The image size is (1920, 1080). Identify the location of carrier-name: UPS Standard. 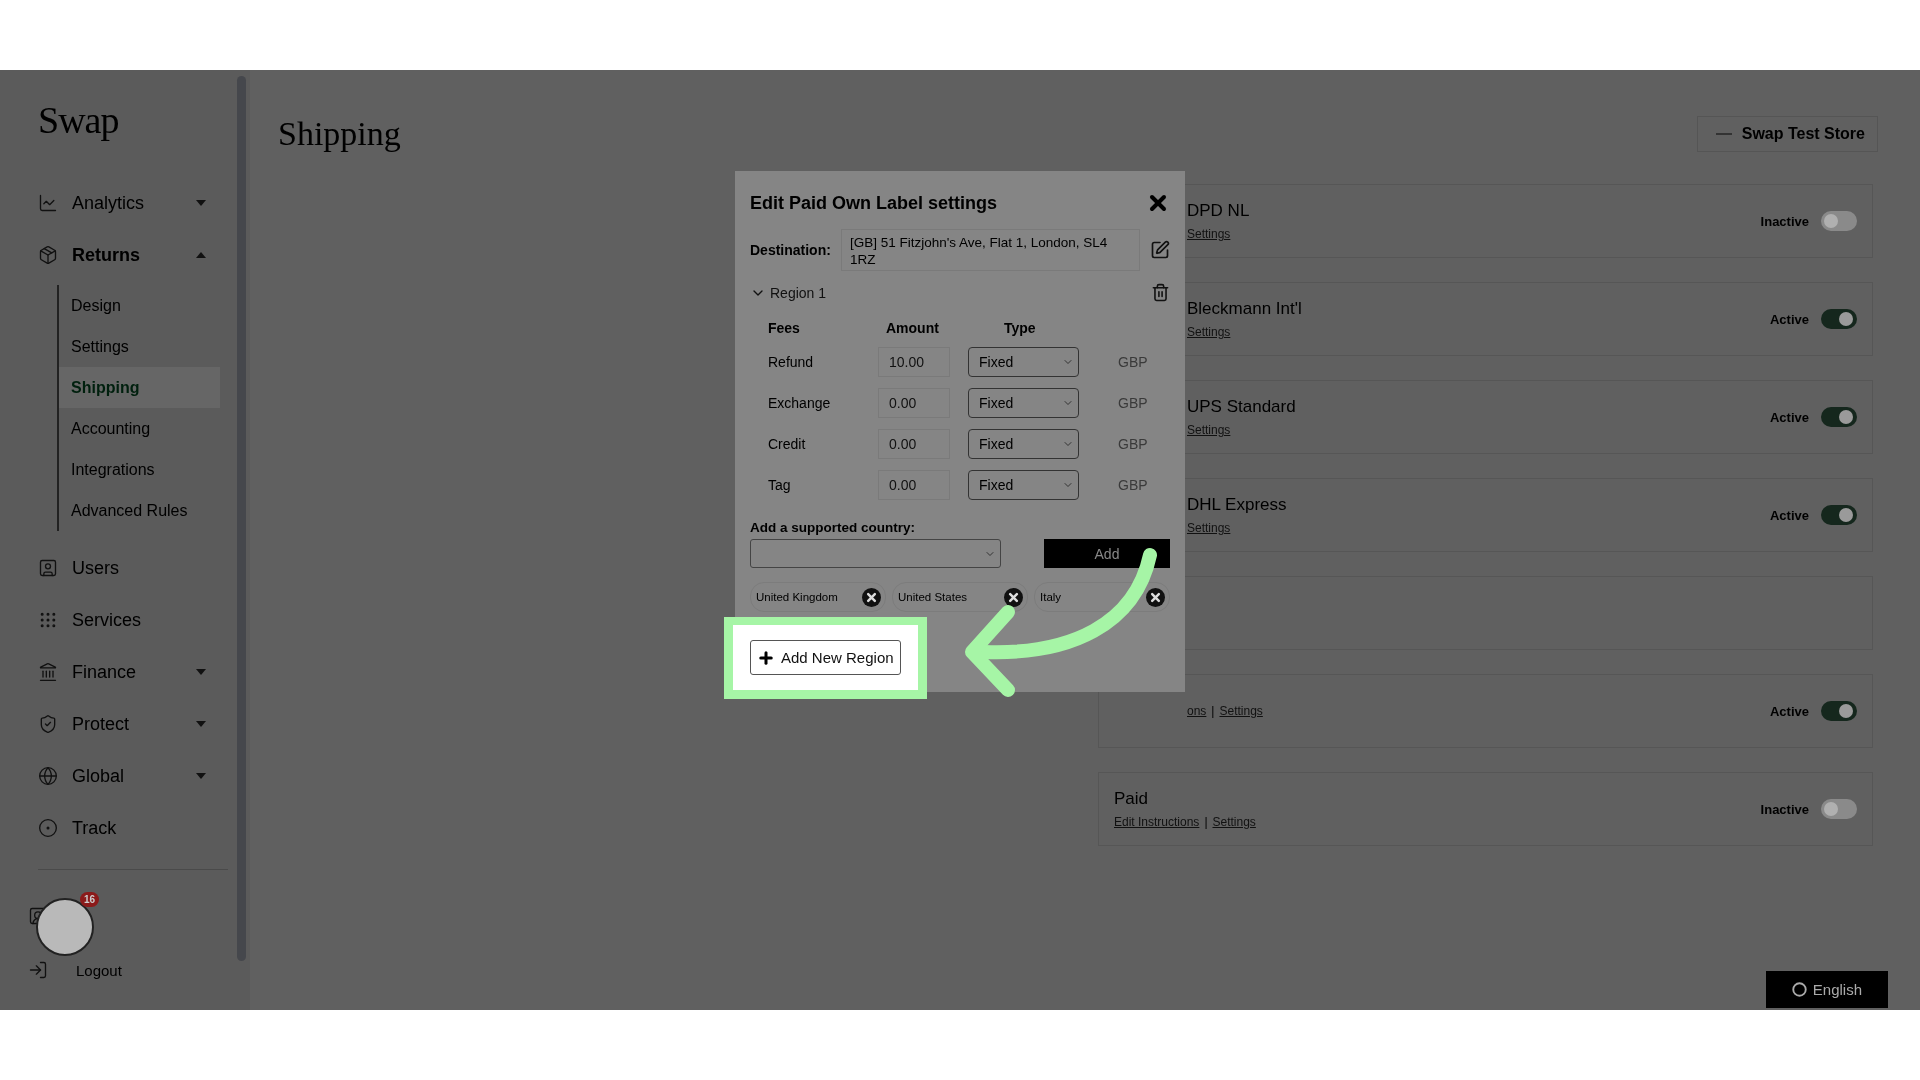
(1242, 407).